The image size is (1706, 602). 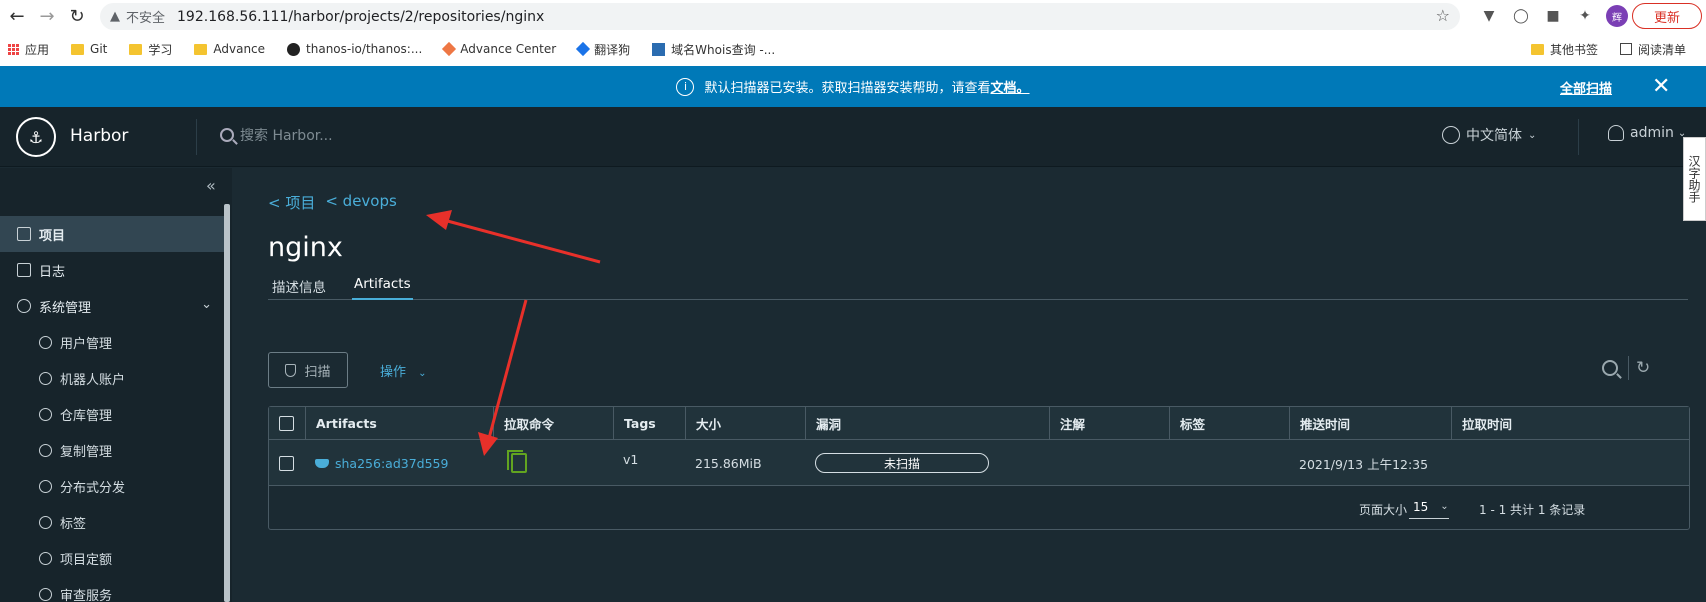 I want to click on profile-avatar: 辉, so click(x=1617, y=16).